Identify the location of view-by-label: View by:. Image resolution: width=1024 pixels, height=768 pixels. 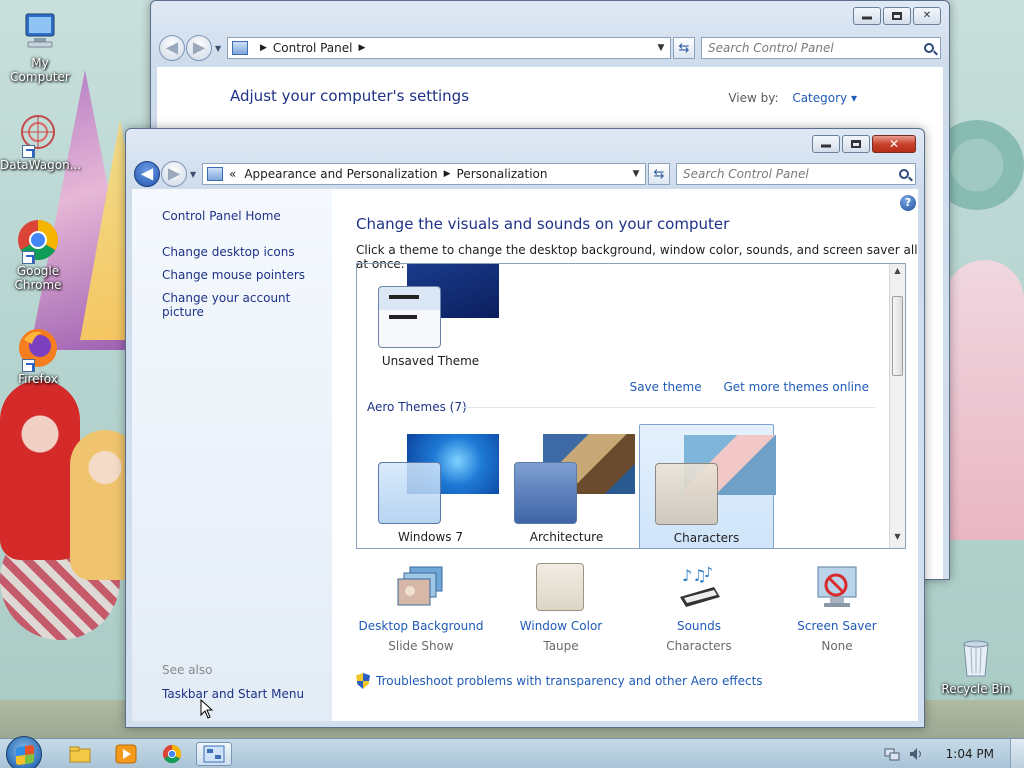
(753, 98).